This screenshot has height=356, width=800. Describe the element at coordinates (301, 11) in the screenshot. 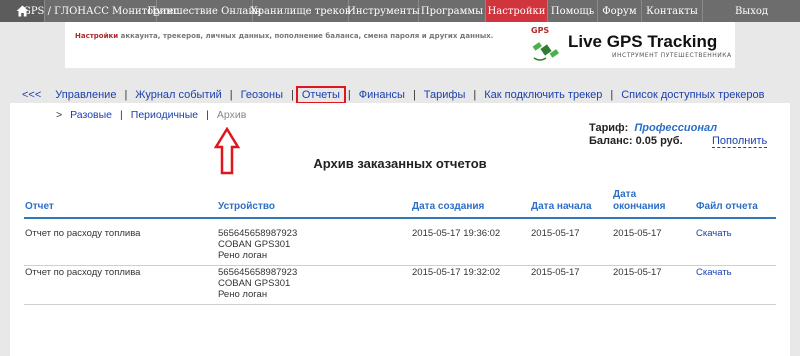

I see `nav-item-track-storage: Хранилище треков` at that location.